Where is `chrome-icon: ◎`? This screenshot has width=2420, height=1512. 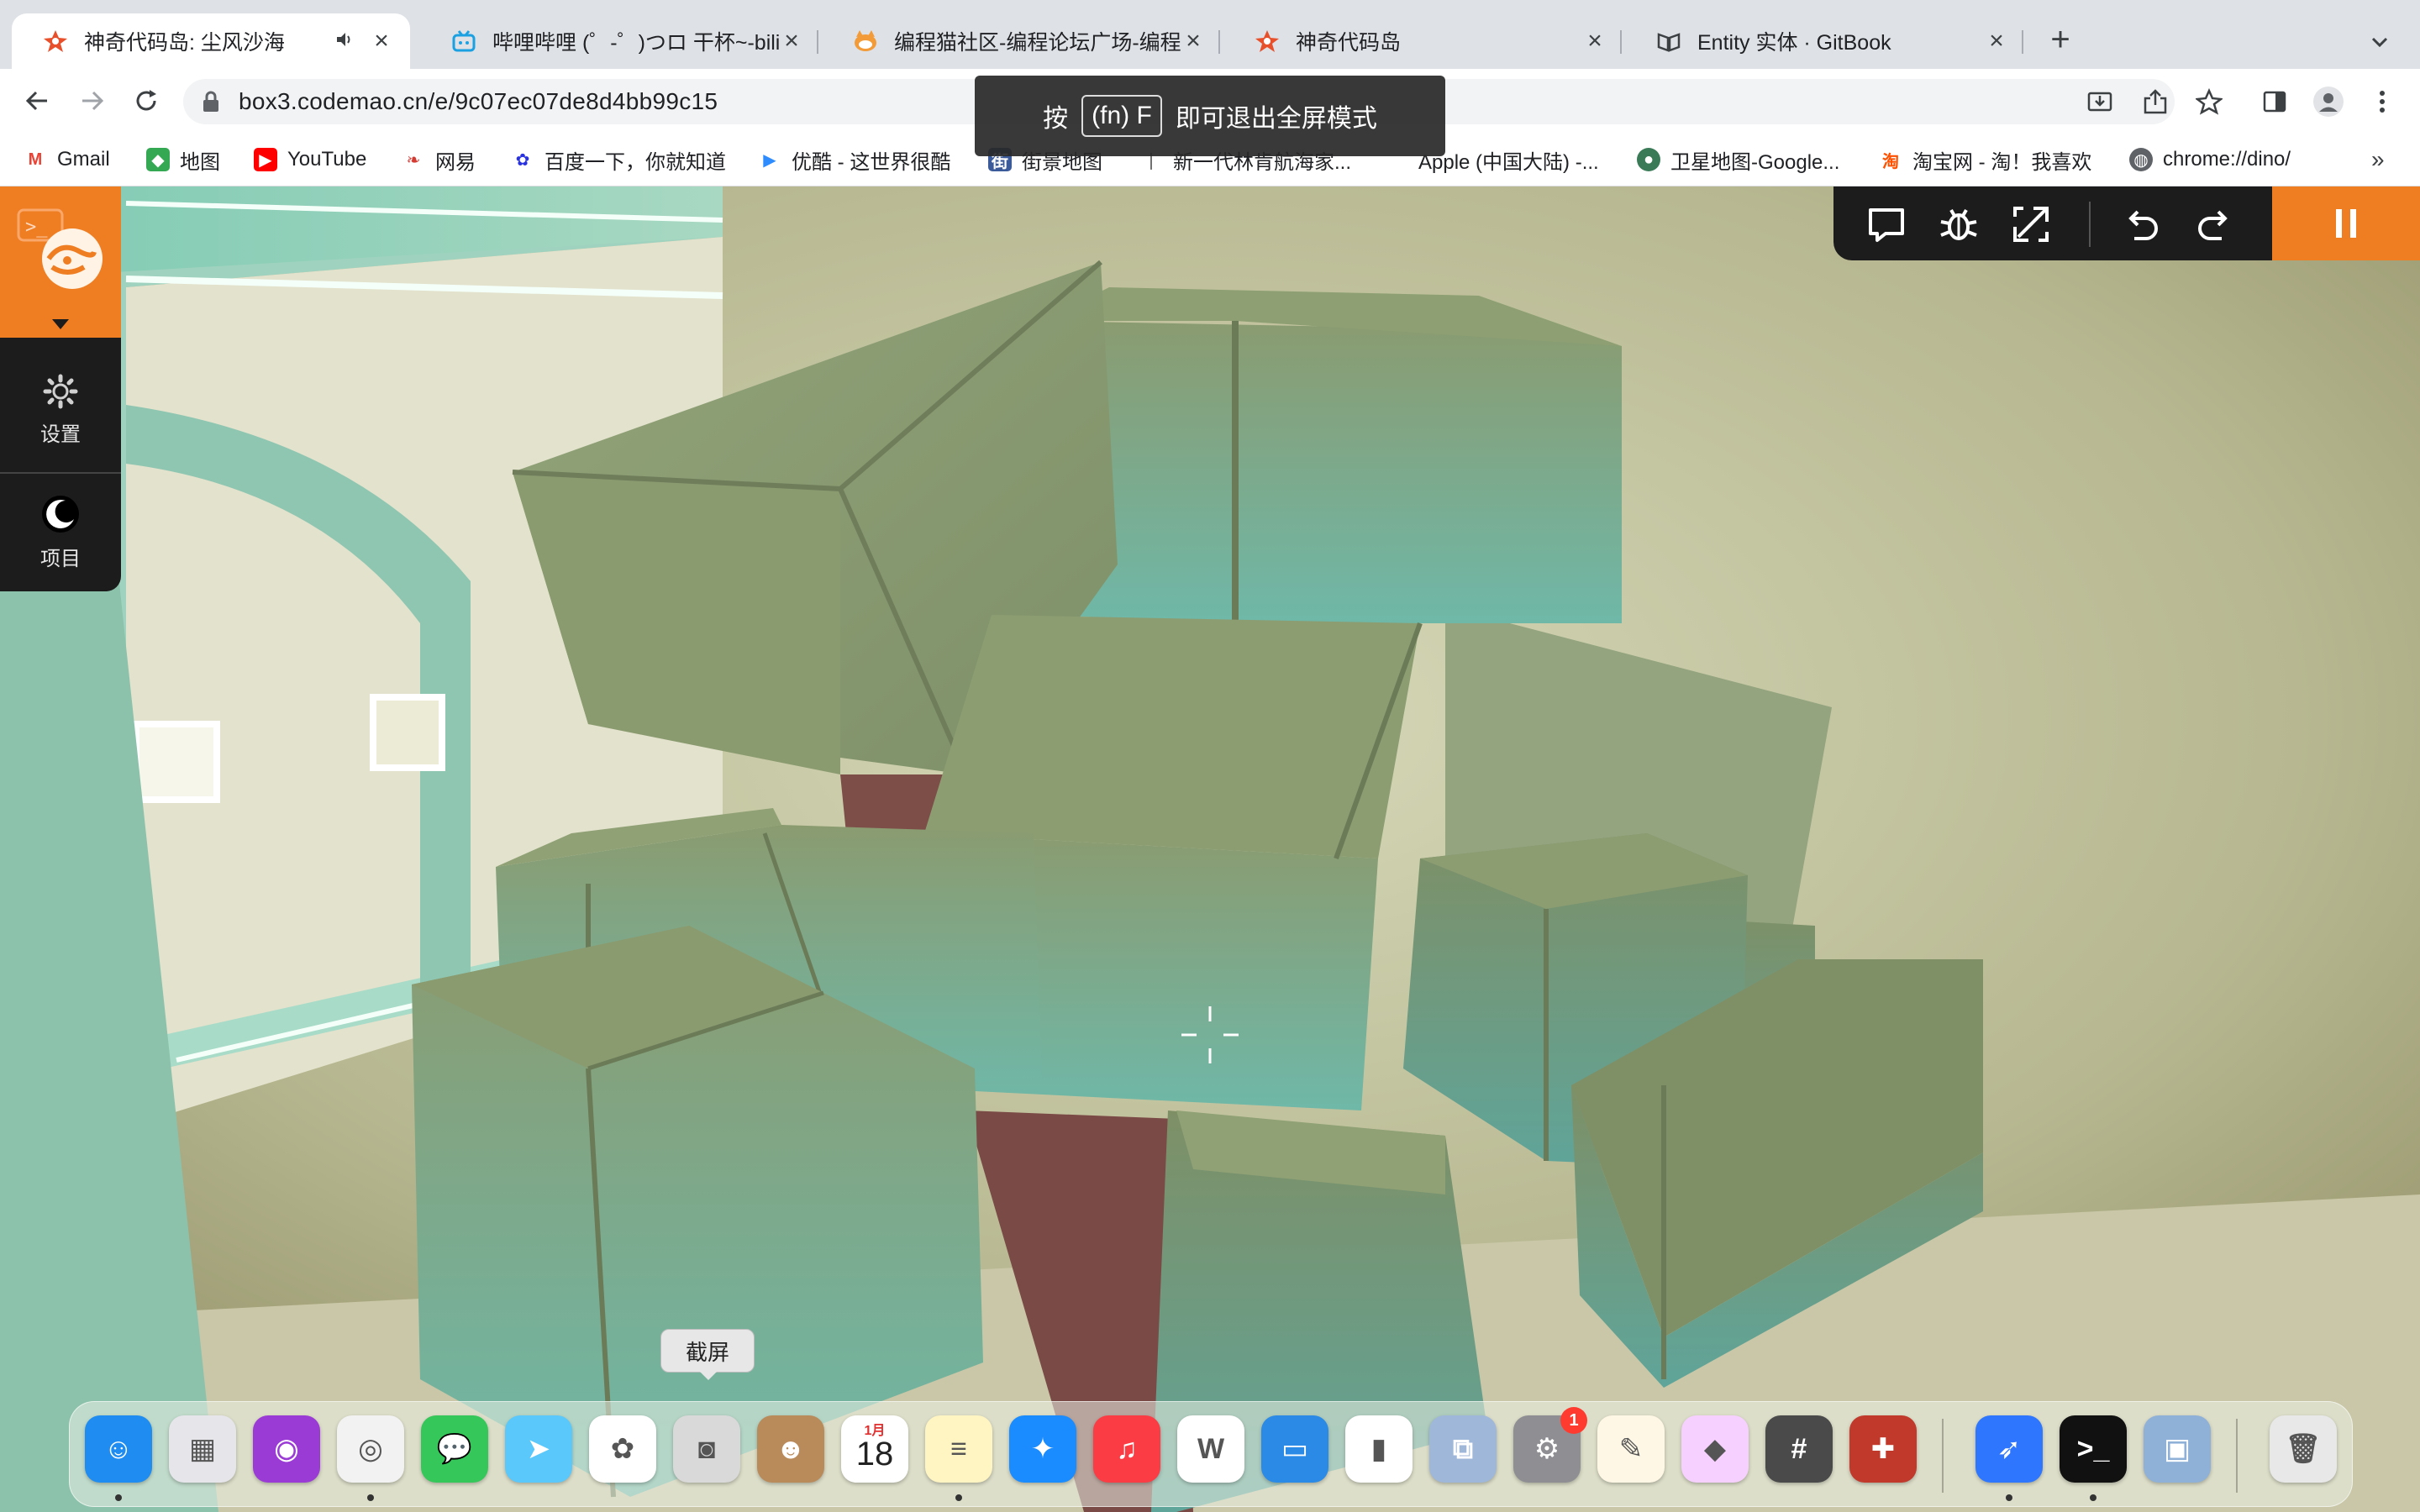
chrome-icon: ◎ is located at coordinates (370, 1449).